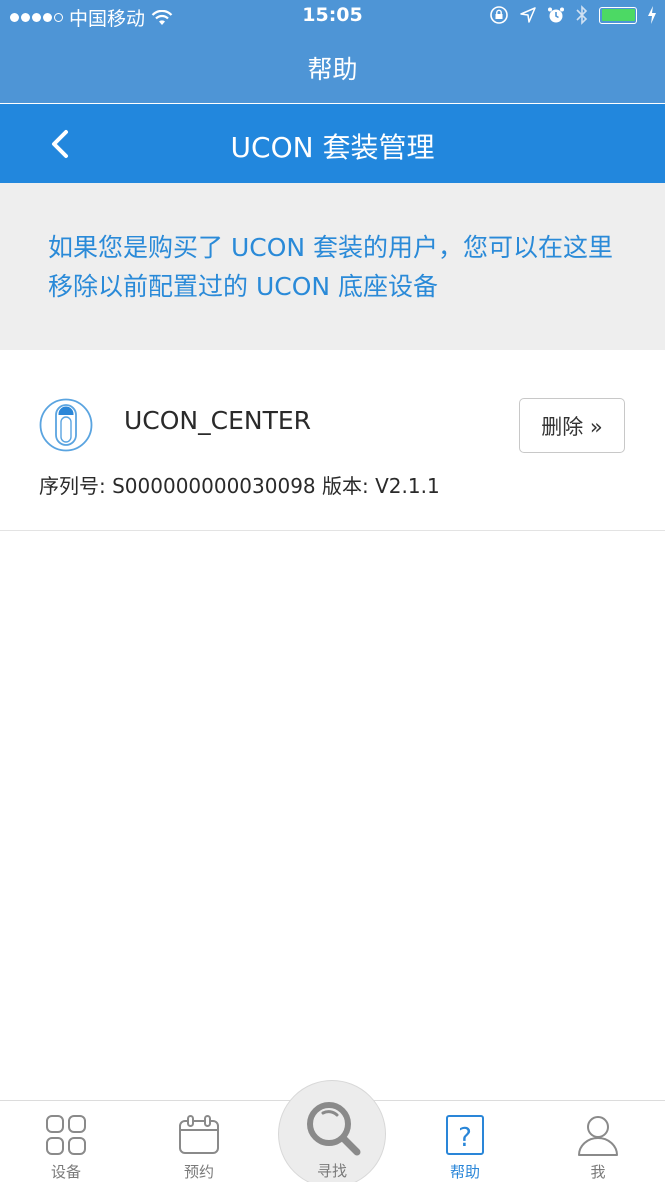  I want to click on tab-label: 设备, so click(65, 1172).